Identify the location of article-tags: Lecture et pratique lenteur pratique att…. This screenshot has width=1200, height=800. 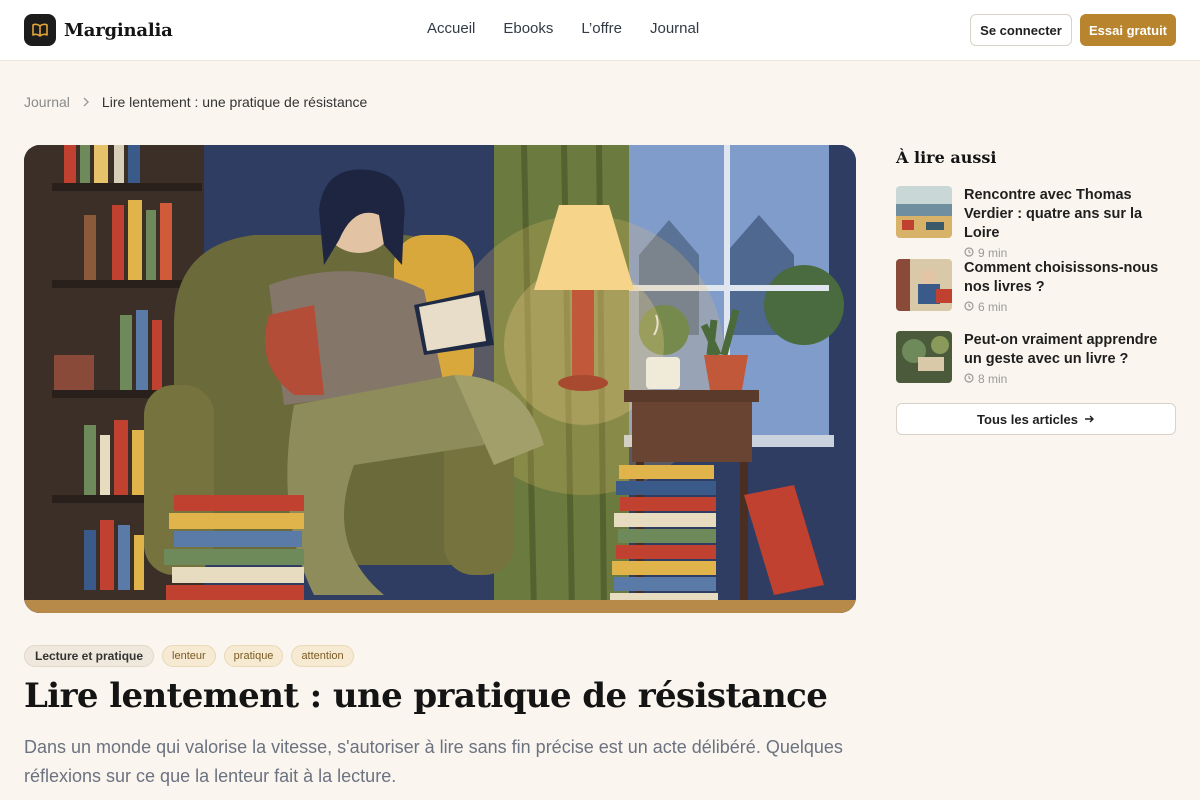
(189, 656).